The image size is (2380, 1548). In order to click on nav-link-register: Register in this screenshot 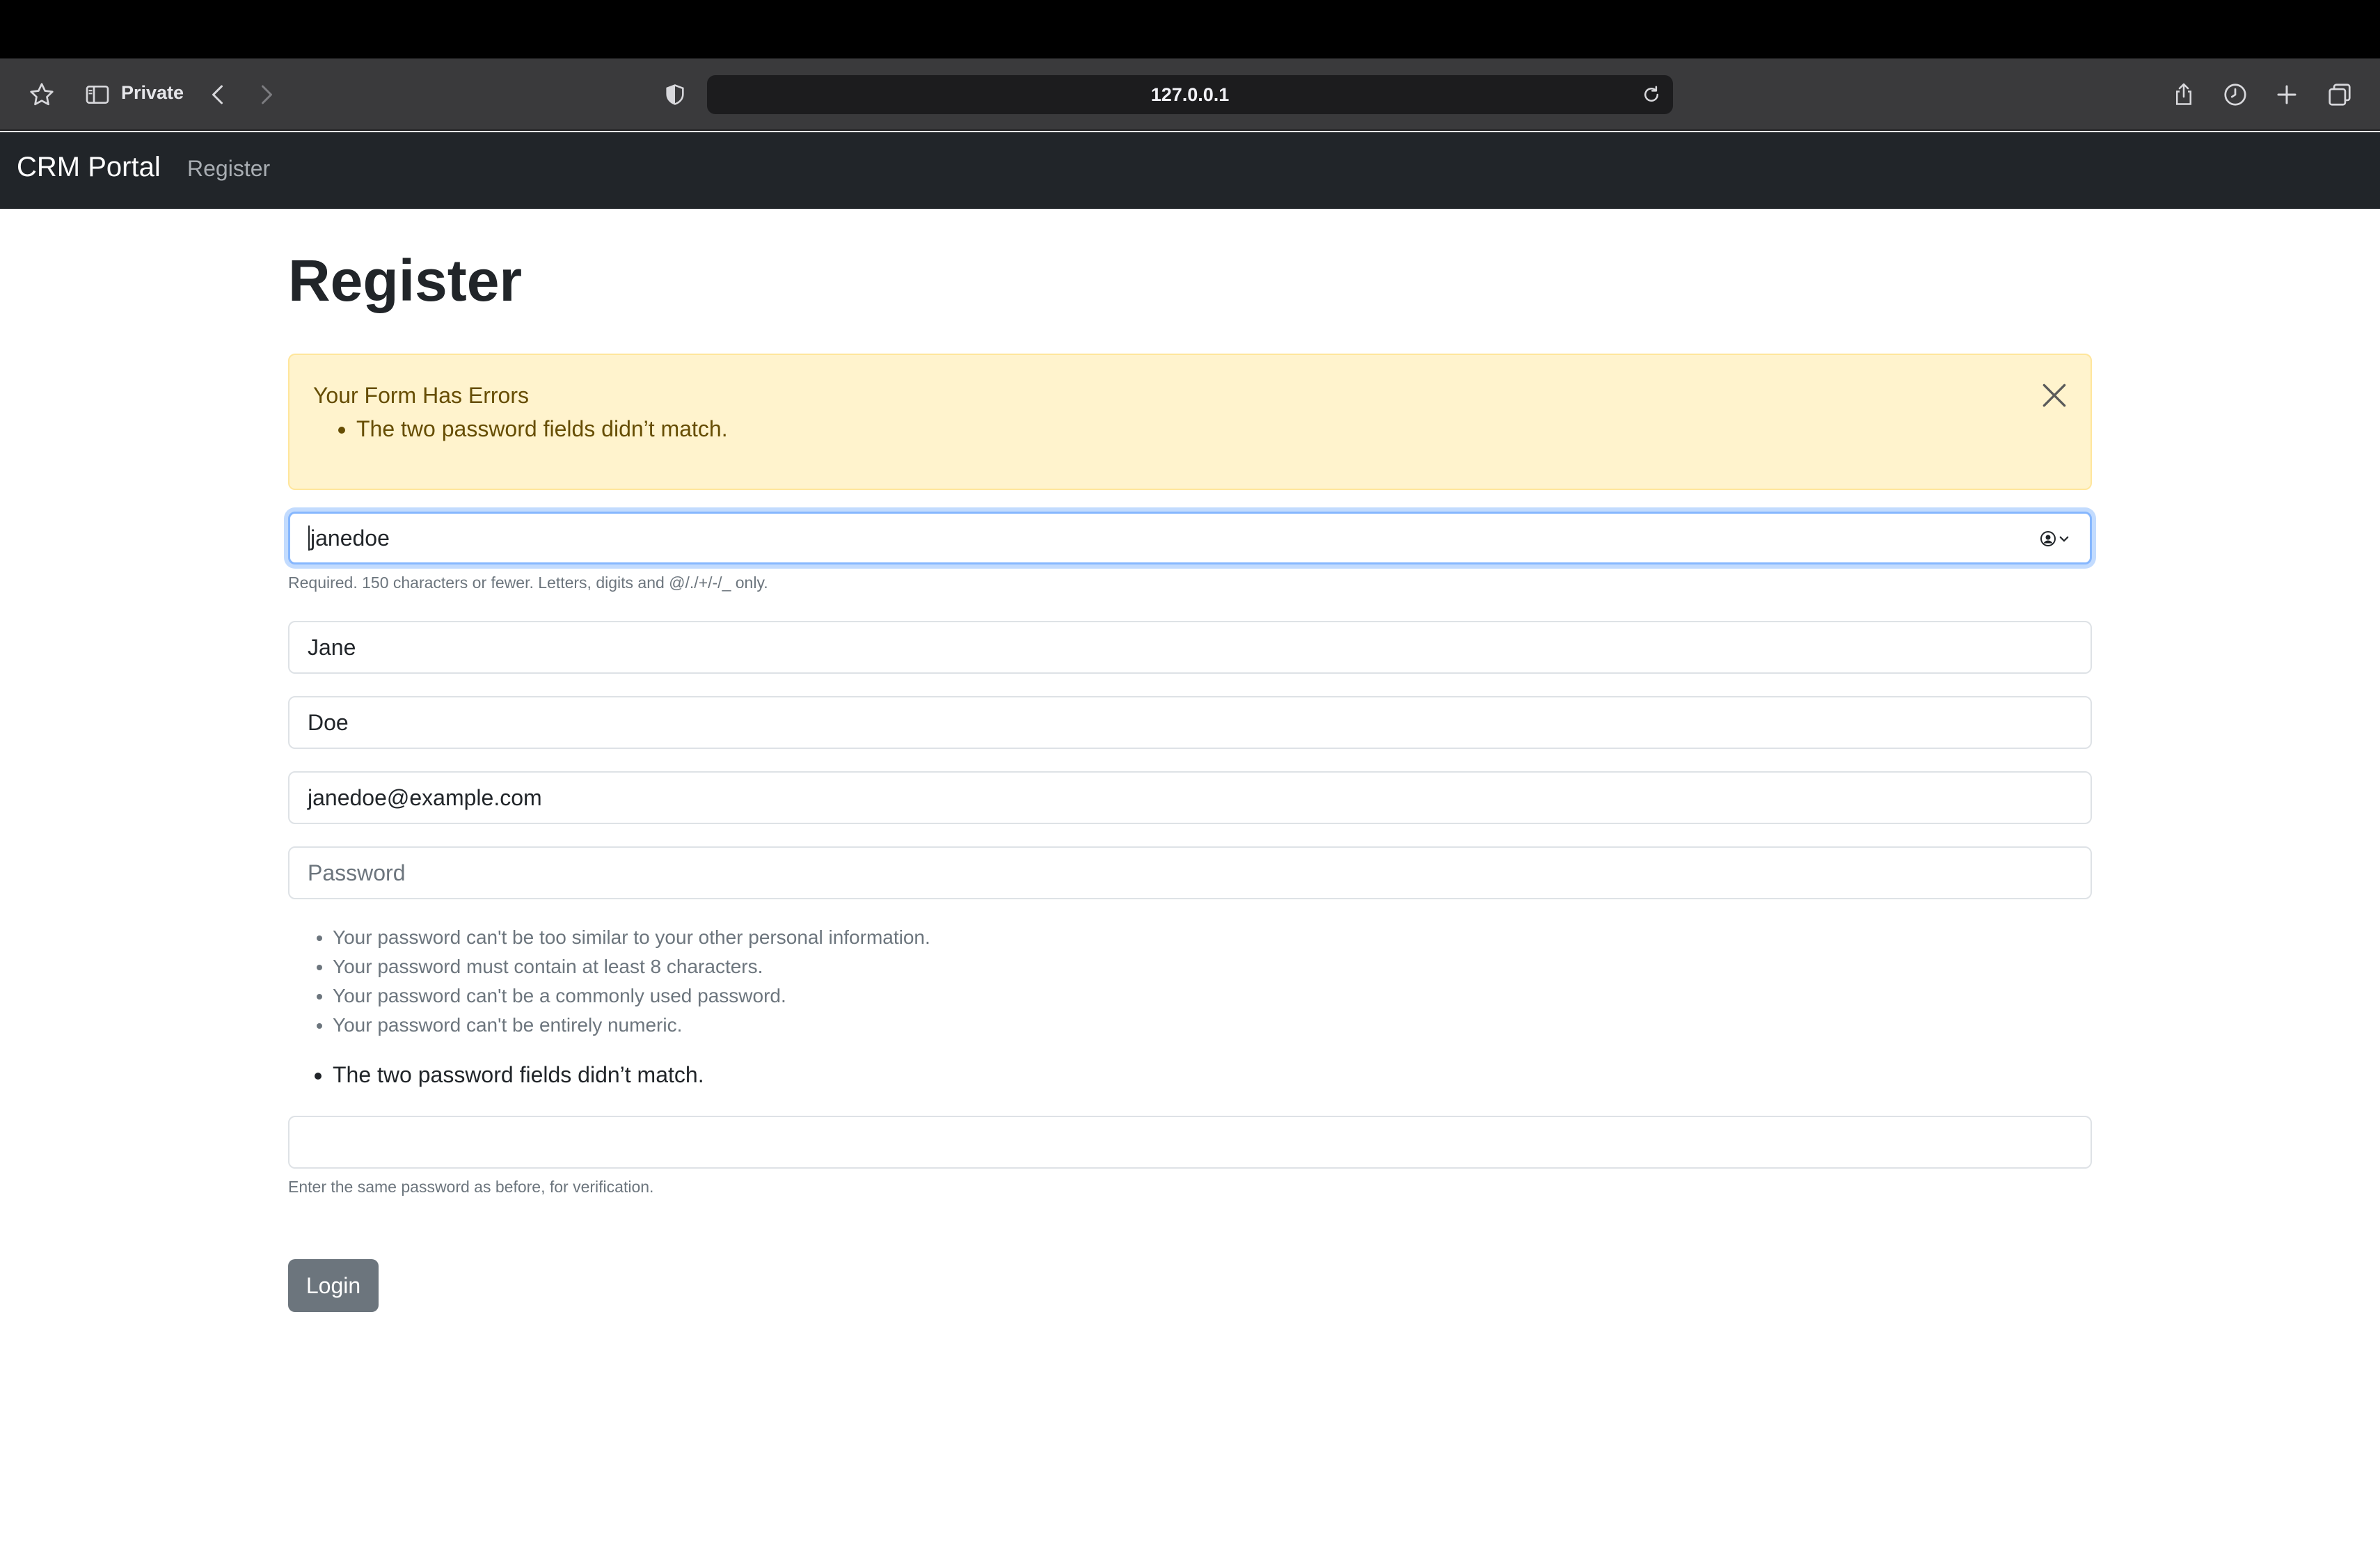, I will do `click(228, 169)`.